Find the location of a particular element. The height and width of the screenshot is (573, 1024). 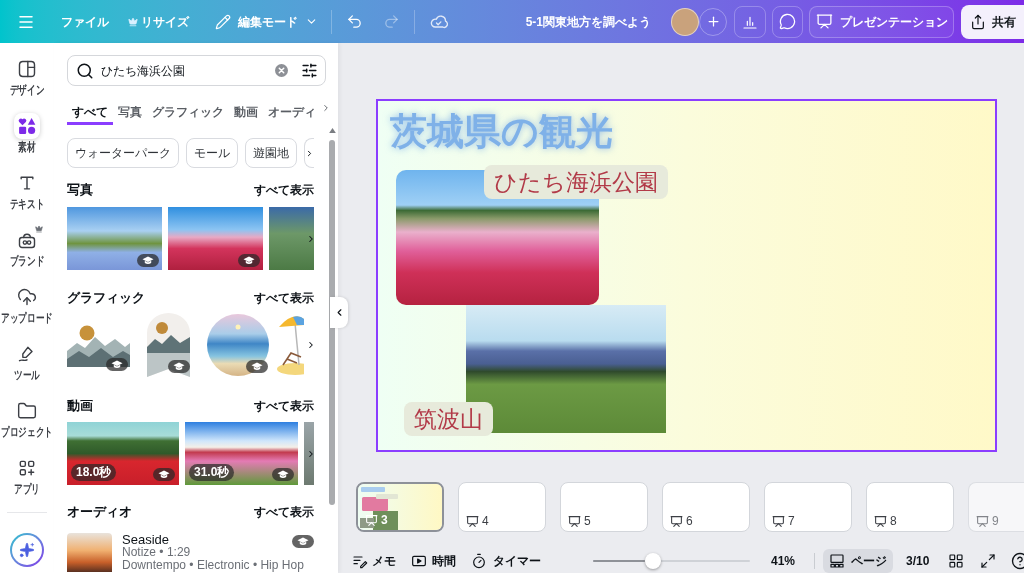

album-cover-placeholder is located at coordinates (89, 552).